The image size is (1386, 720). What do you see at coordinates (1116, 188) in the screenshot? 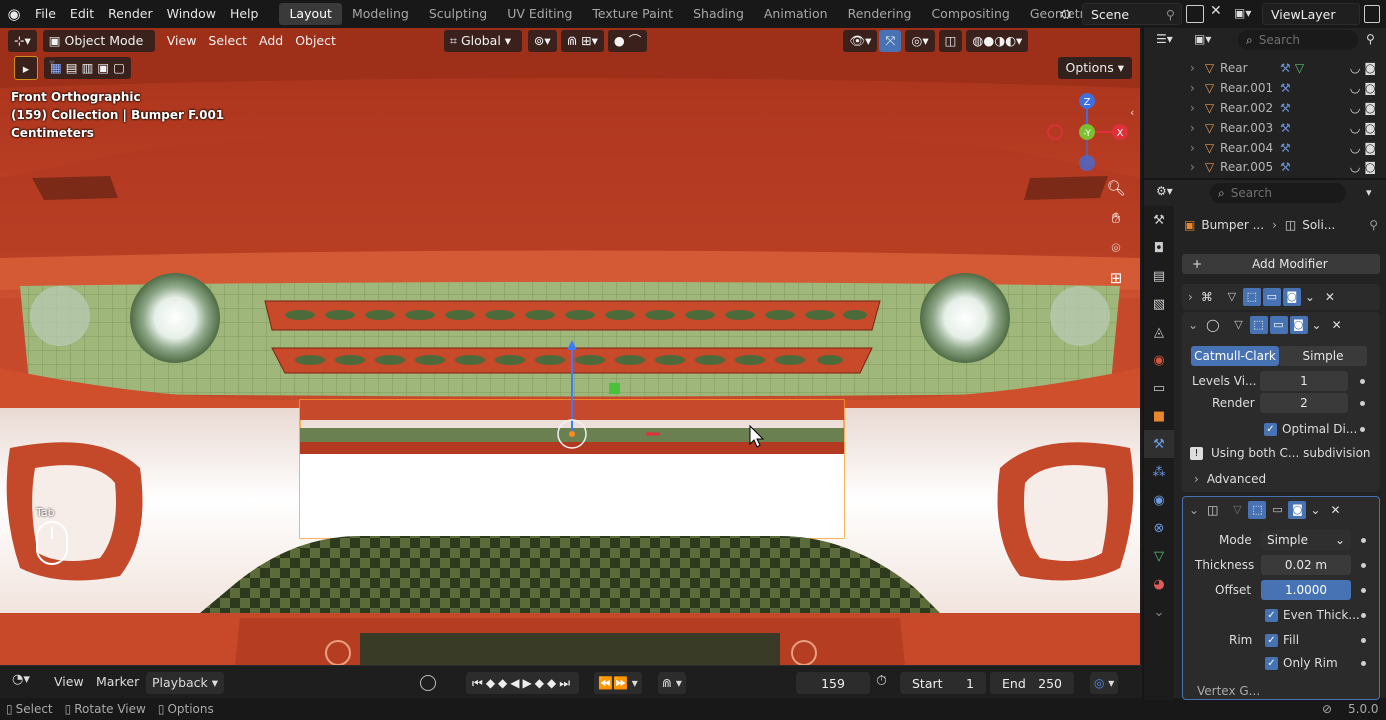
I see `zoom-view-button: 🔍︎` at bounding box center [1116, 188].